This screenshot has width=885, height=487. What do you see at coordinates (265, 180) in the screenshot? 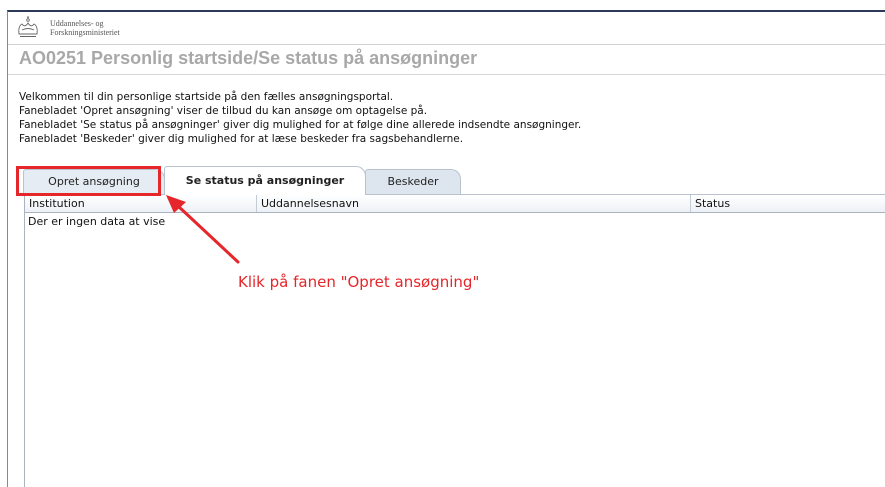
I see `tab-se-status: Se status på ansøgninger` at bounding box center [265, 180].